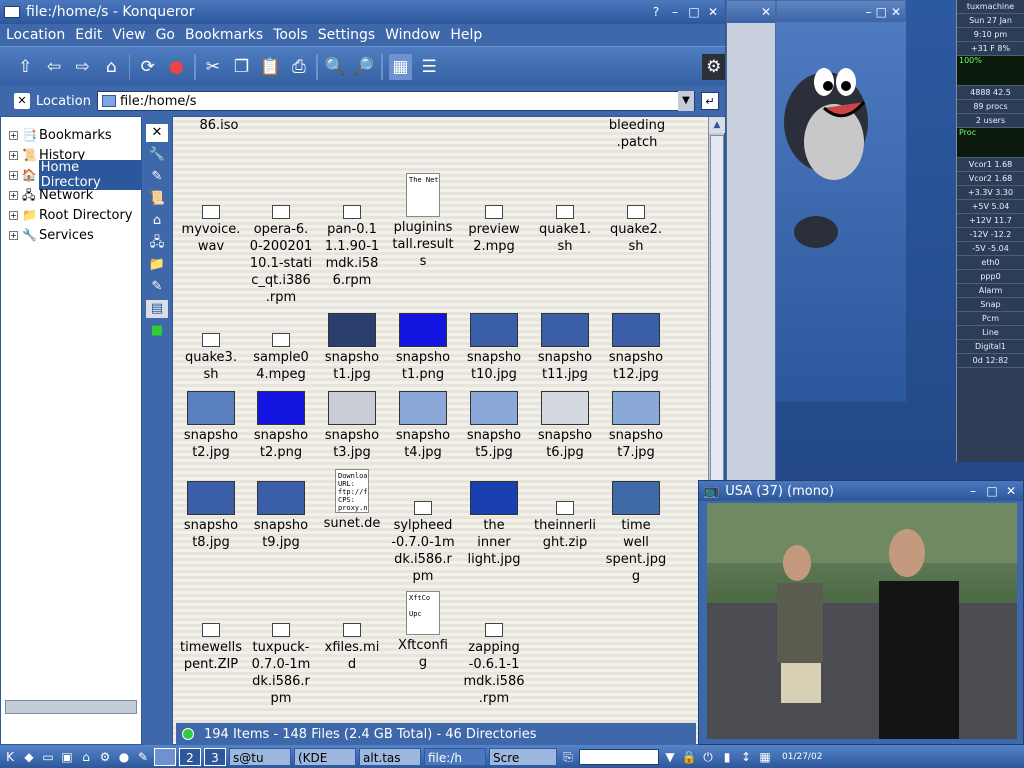 This screenshot has width=1024, height=768. I want to click on file-item: xfiles.mi d, so click(352, 648).